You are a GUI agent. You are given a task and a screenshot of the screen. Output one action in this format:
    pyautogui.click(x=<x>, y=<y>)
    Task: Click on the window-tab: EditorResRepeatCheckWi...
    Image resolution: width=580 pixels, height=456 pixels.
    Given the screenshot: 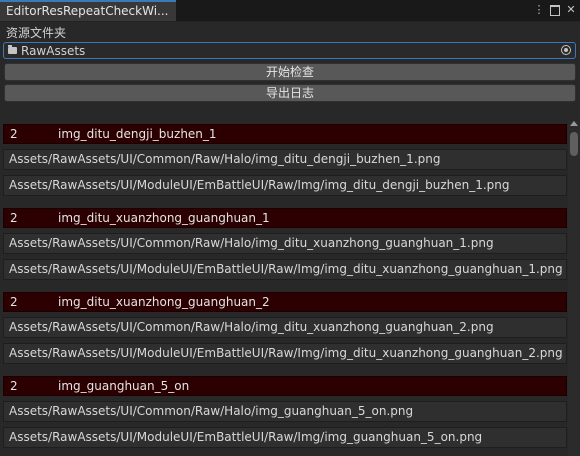 What is the action you would take?
    pyautogui.click(x=88, y=10)
    